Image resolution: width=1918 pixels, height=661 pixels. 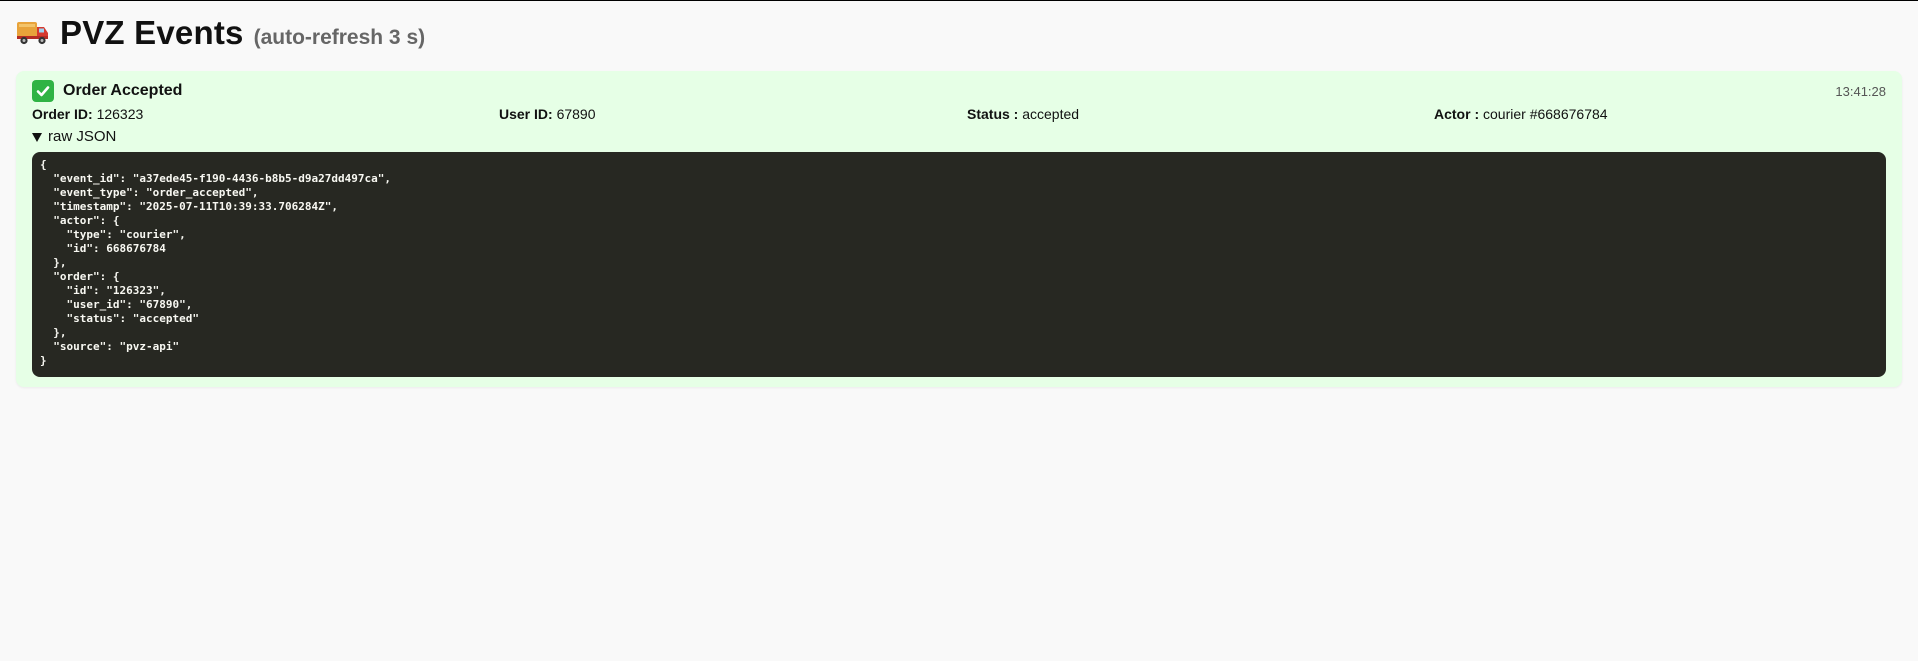 I want to click on actor-field: Actor : courier #668676784, so click(x=1521, y=114).